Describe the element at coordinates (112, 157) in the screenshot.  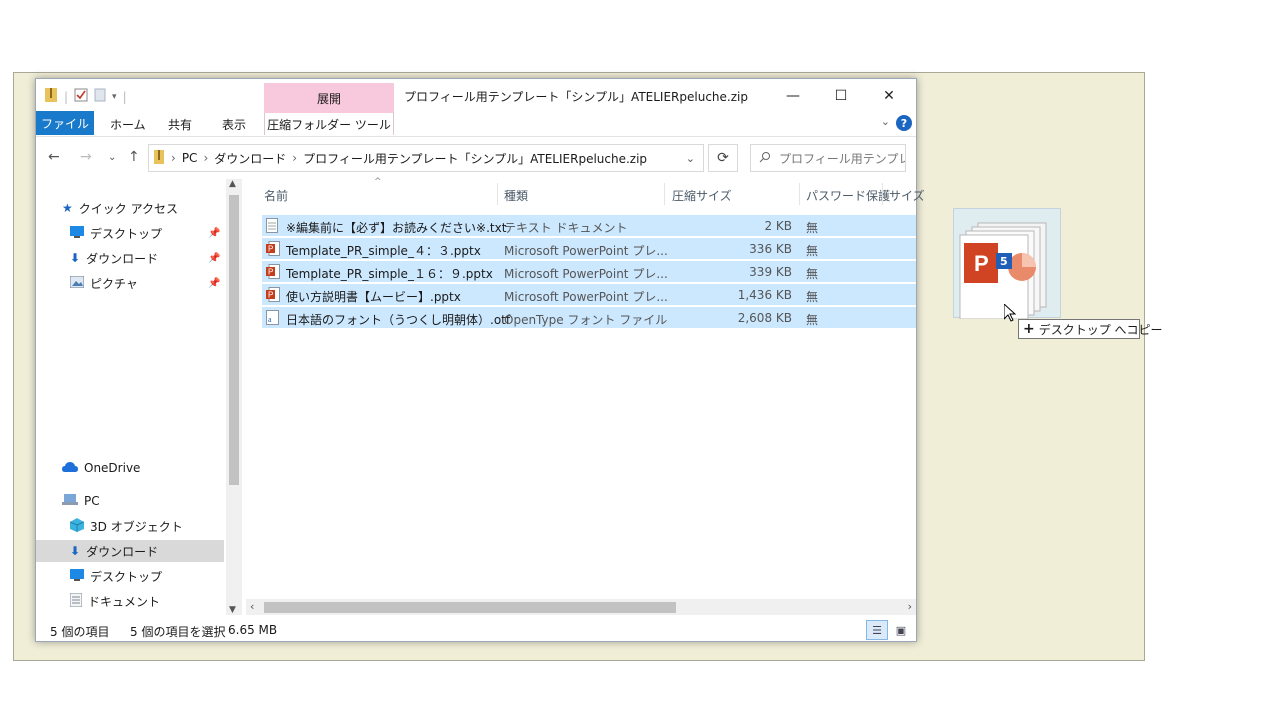
I see `recent-locations-icon: ⌄` at that location.